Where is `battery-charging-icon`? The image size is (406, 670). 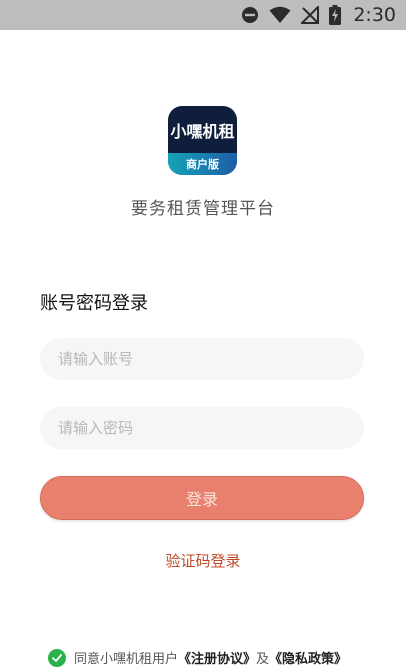 battery-charging-icon is located at coordinates (335, 15).